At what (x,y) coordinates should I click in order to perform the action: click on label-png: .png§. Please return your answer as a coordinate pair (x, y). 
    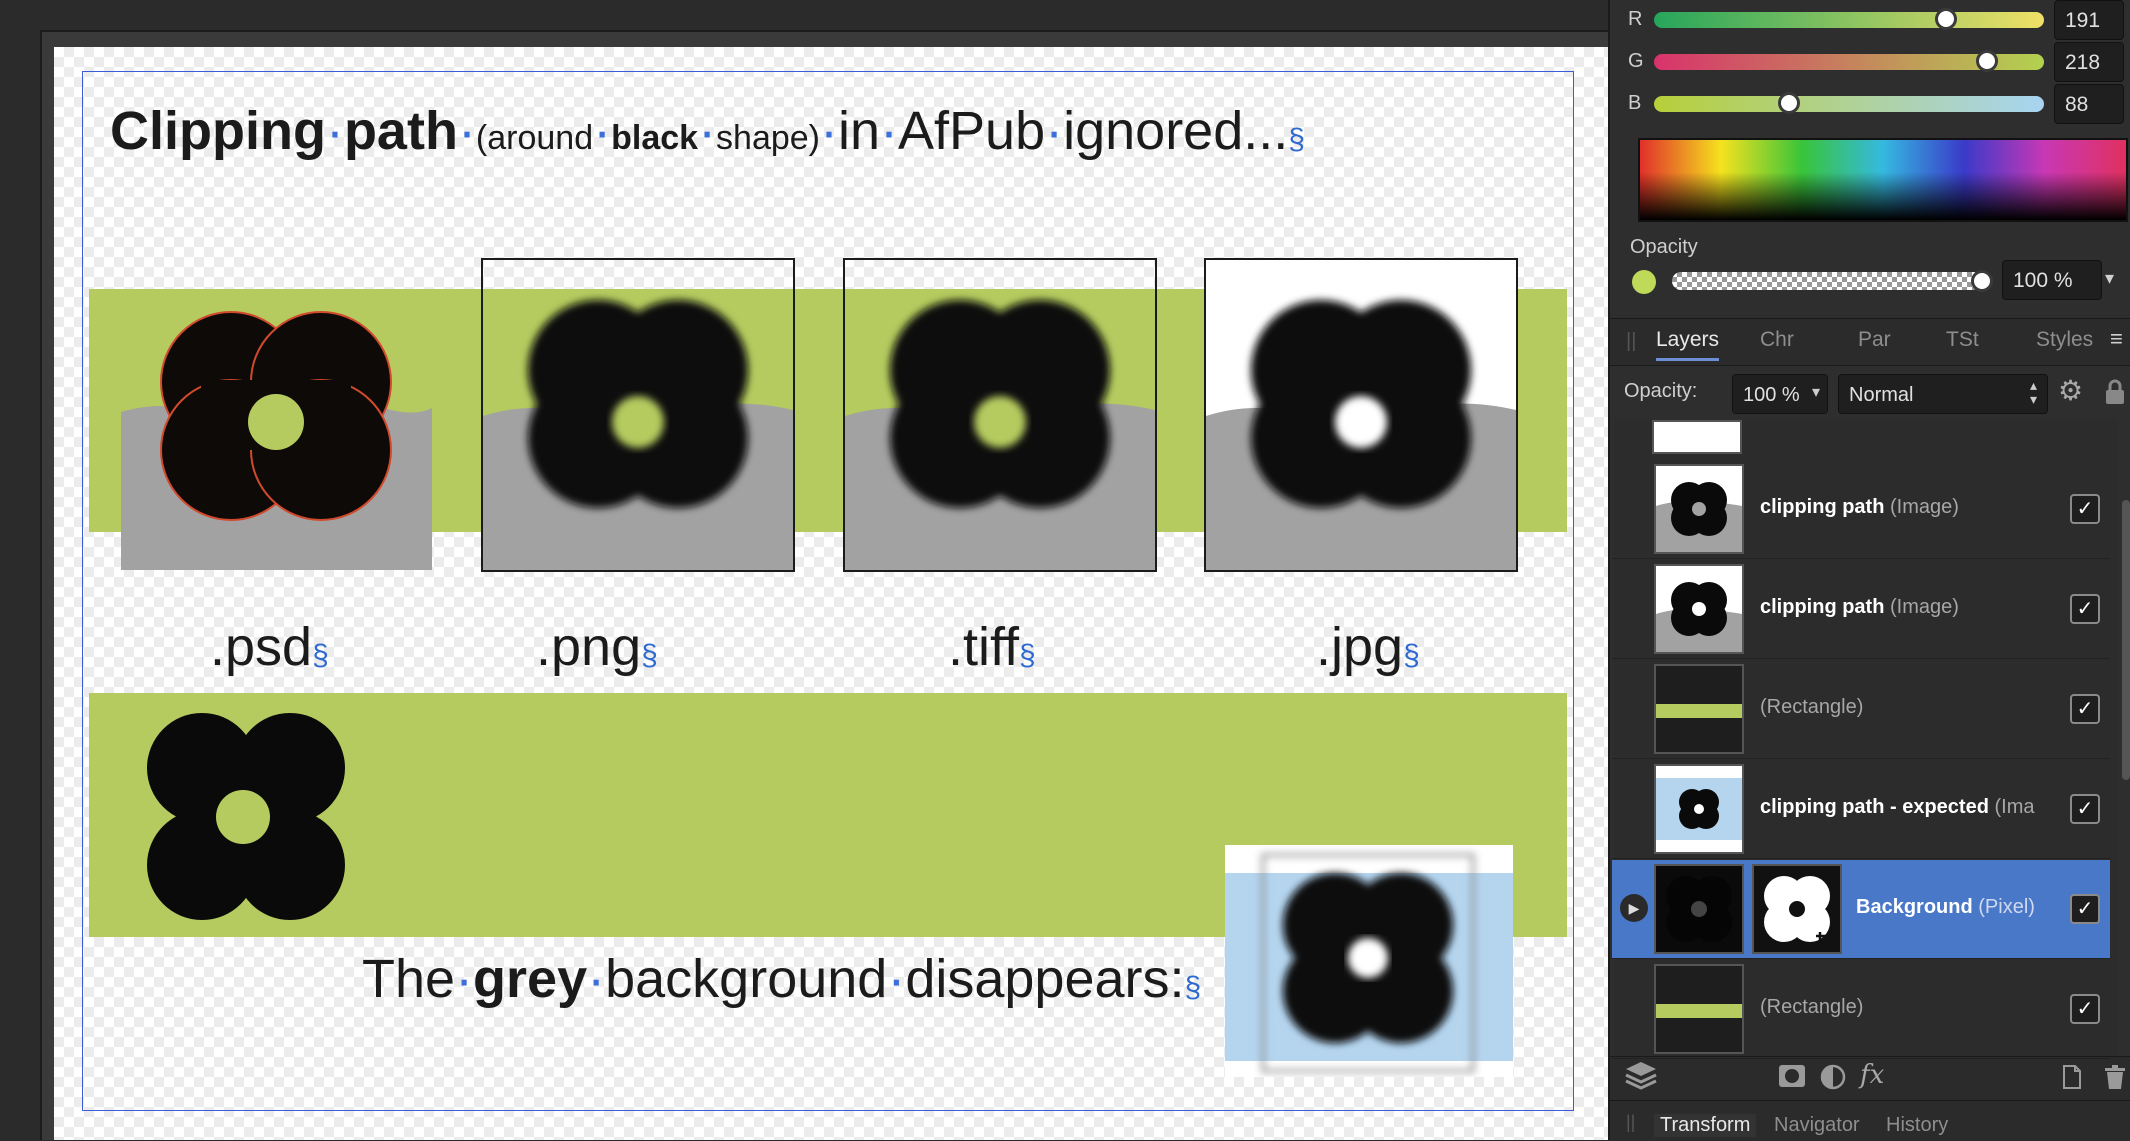
    Looking at the image, I should click on (597, 647).